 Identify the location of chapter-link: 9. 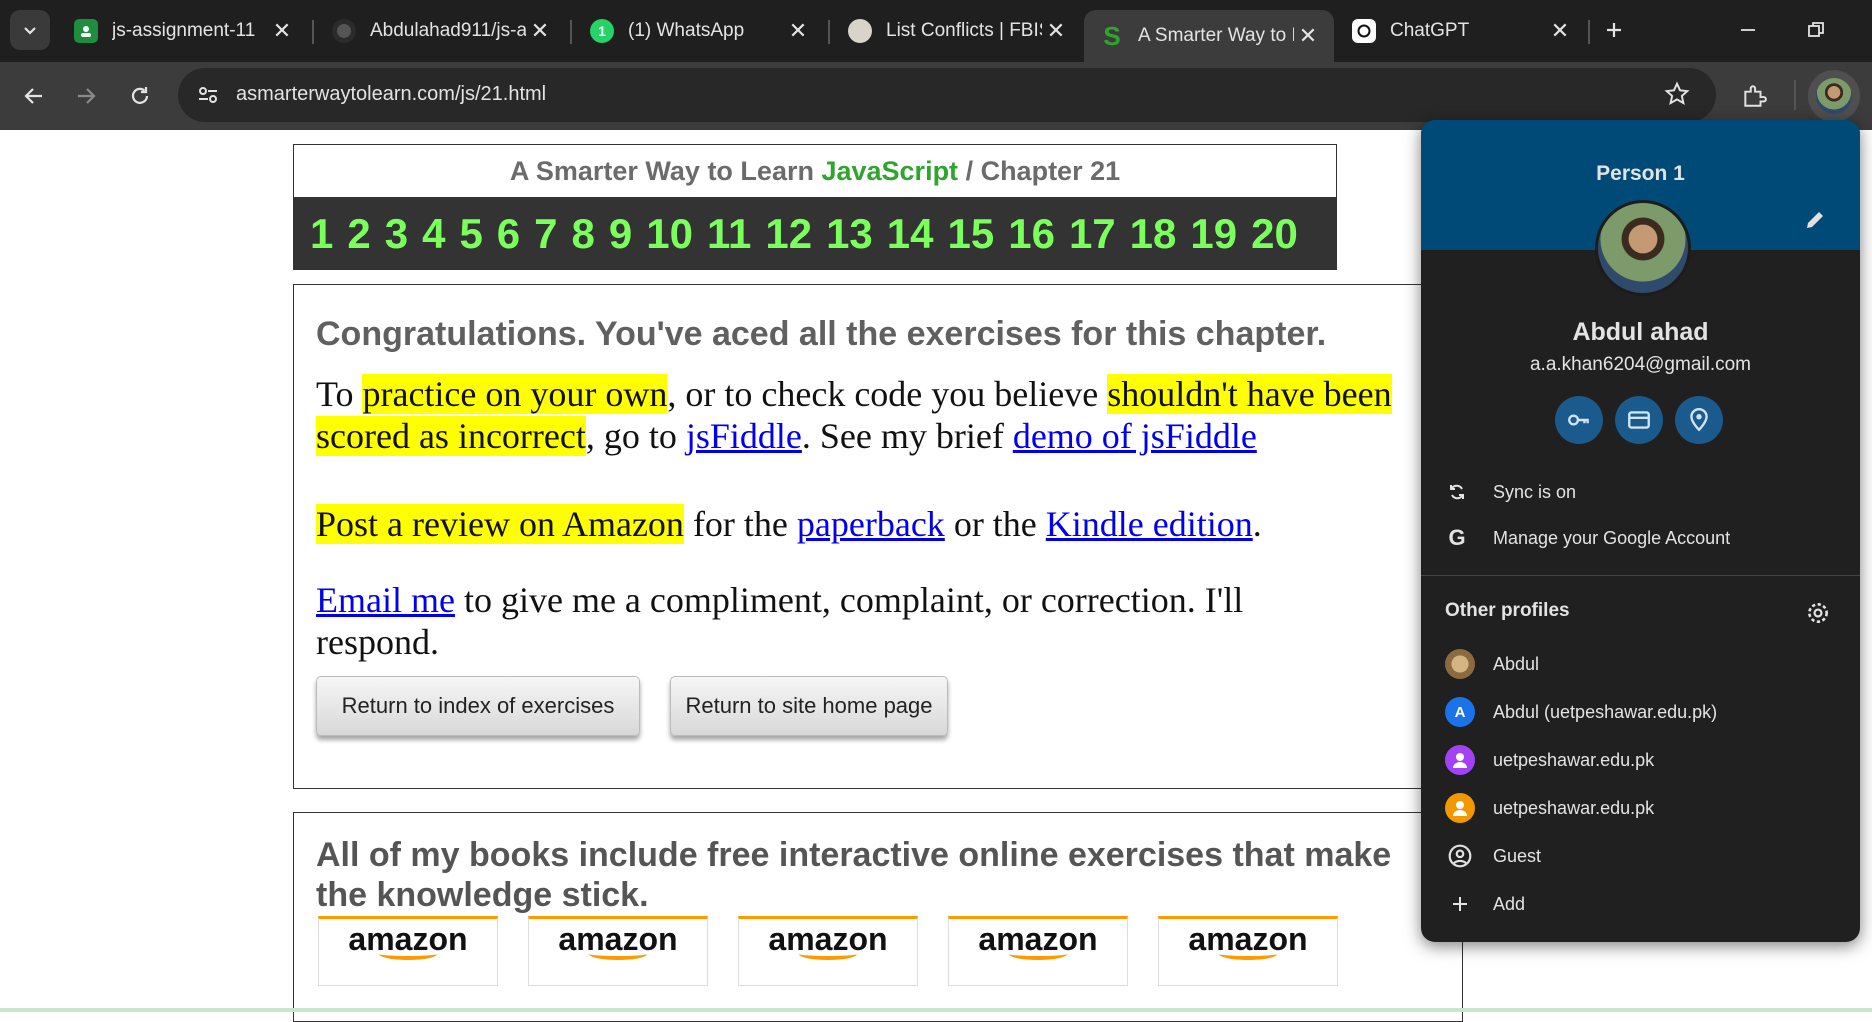
(620, 234).